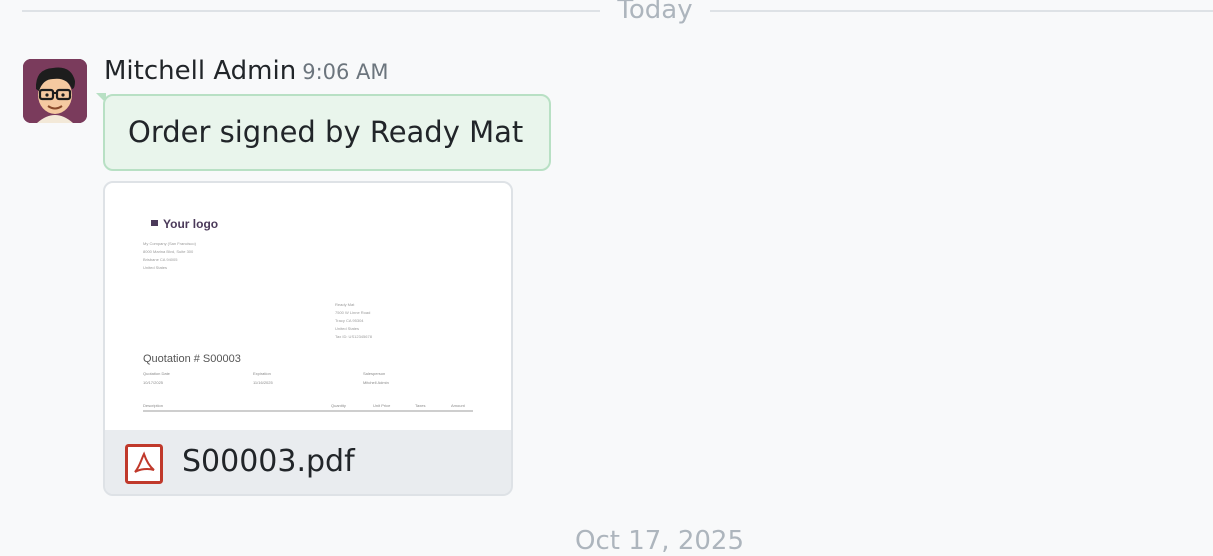 This screenshot has height=556, width=1213. What do you see at coordinates (352, 312) in the screenshot?
I see `preview-customer-line: 7500 W Linne Road` at bounding box center [352, 312].